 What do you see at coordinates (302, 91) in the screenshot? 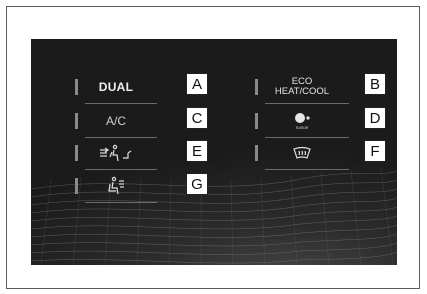
I see `eco-label-line2: HEAT/COOL` at bounding box center [302, 91].